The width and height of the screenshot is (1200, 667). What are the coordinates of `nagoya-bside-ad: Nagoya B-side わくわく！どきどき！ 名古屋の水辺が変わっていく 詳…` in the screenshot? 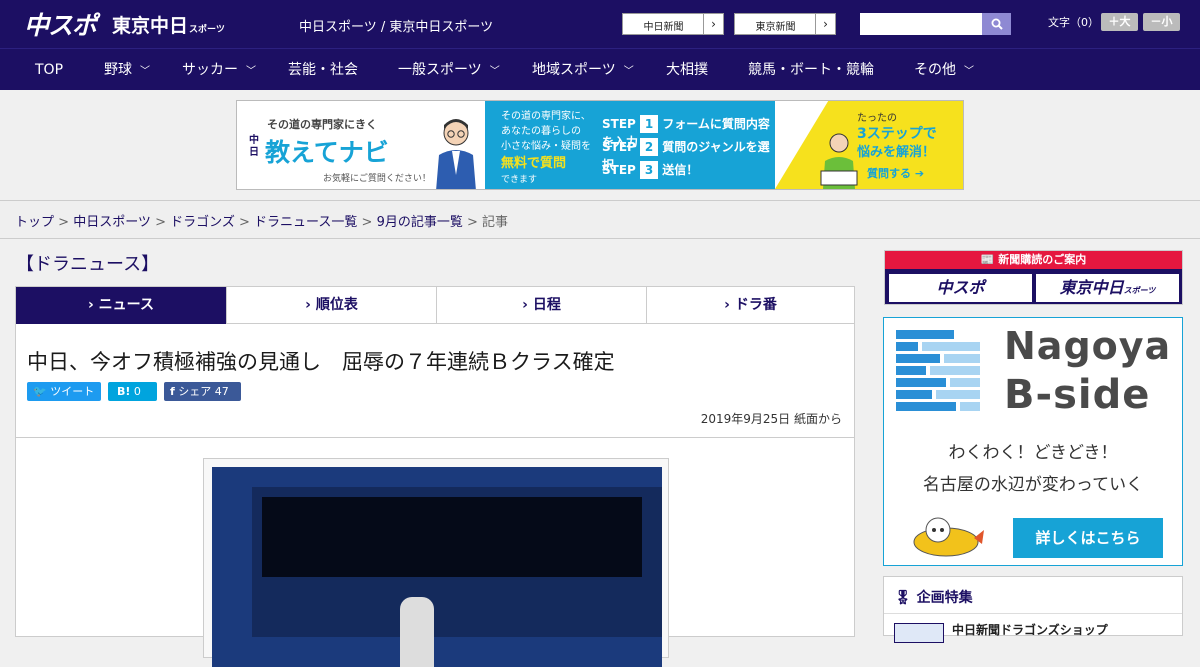 It's located at (1033, 441).